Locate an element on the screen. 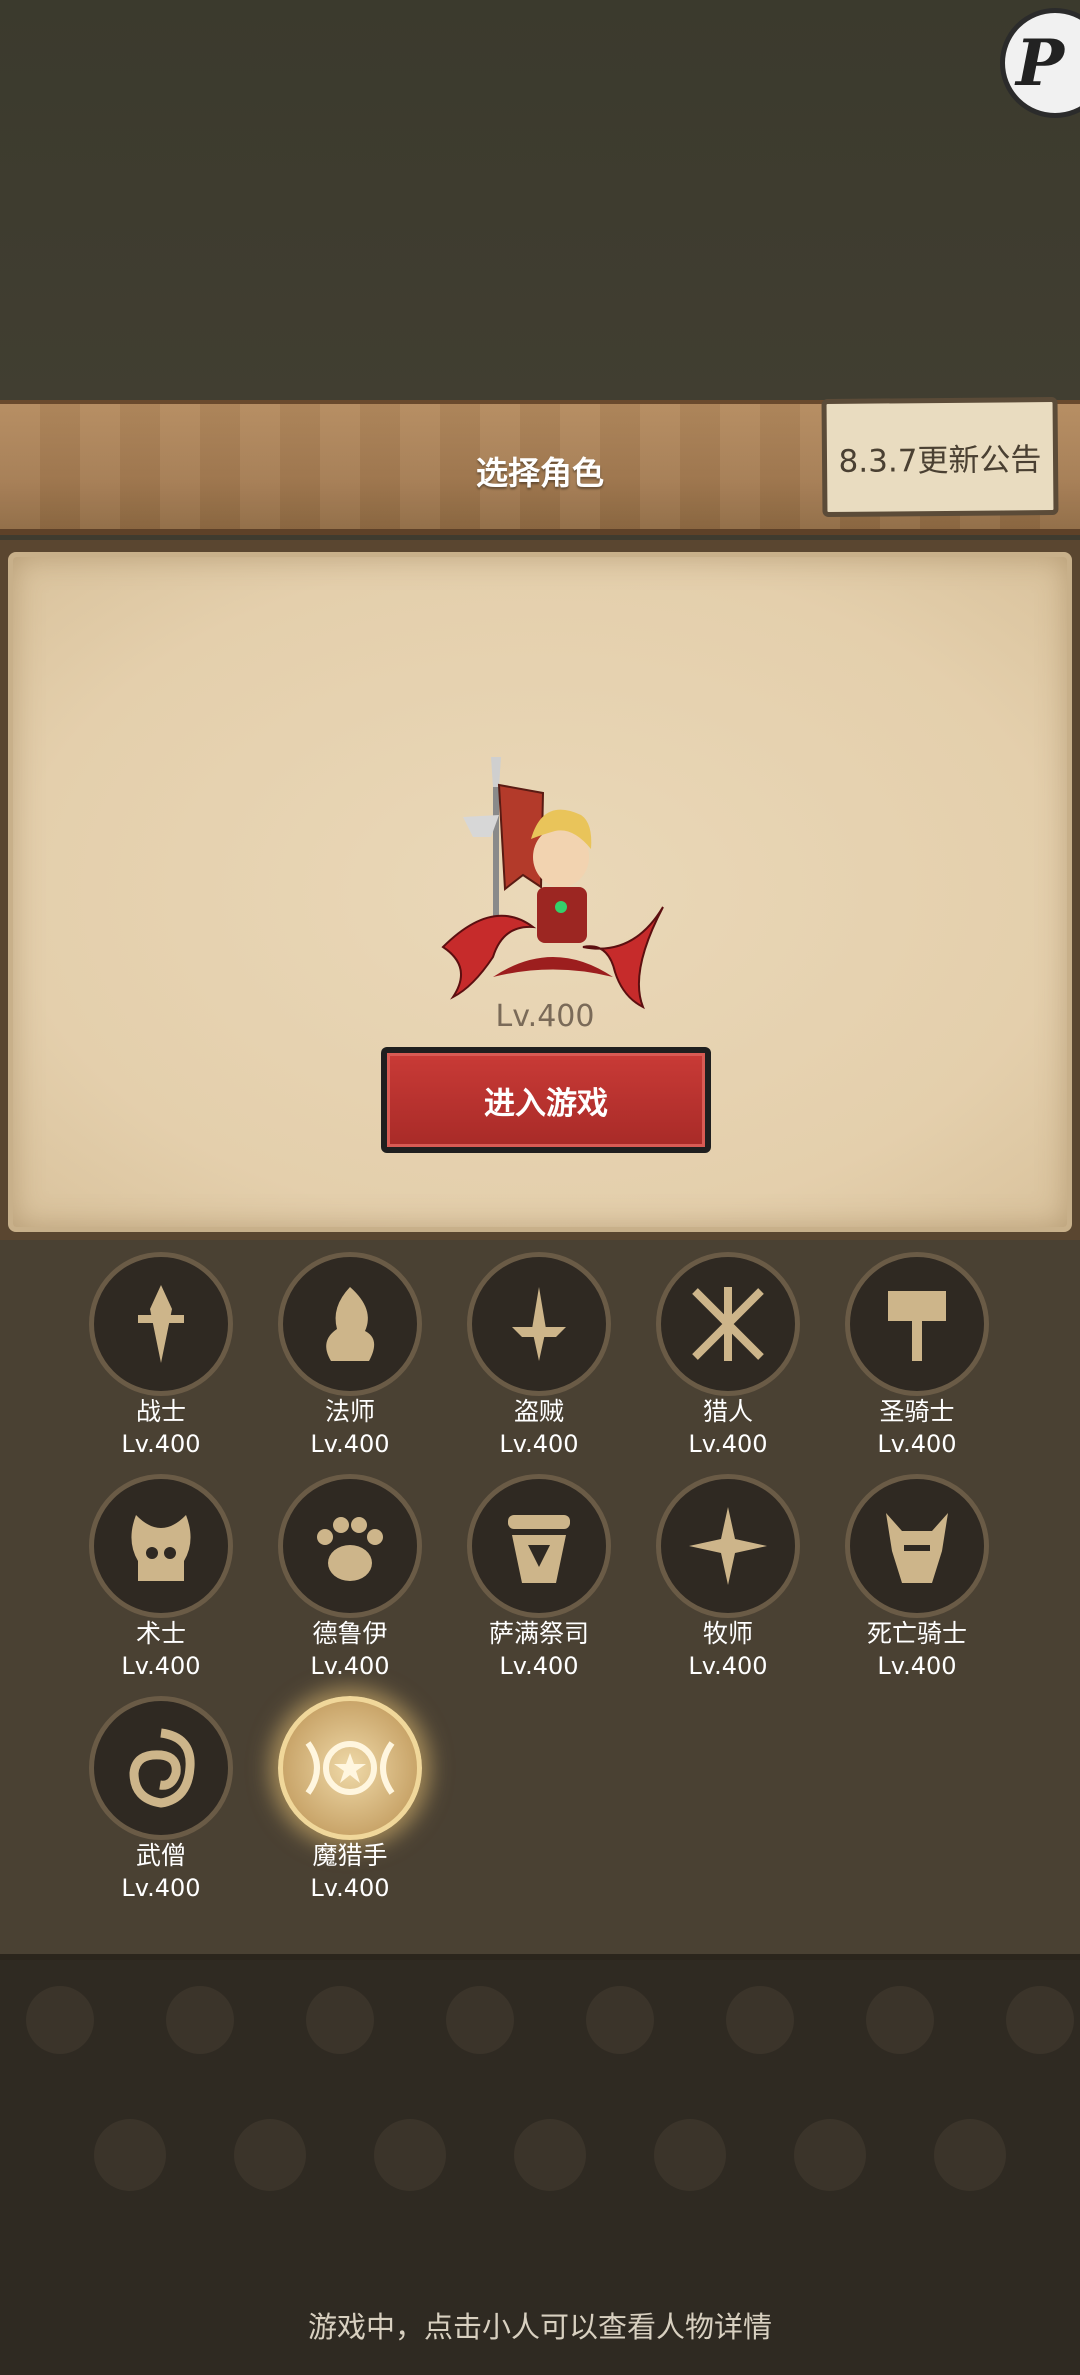 Image resolution: width=1080 pixels, height=2375 pixels. class-name: 魔猎手 is located at coordinates (350, 1855).